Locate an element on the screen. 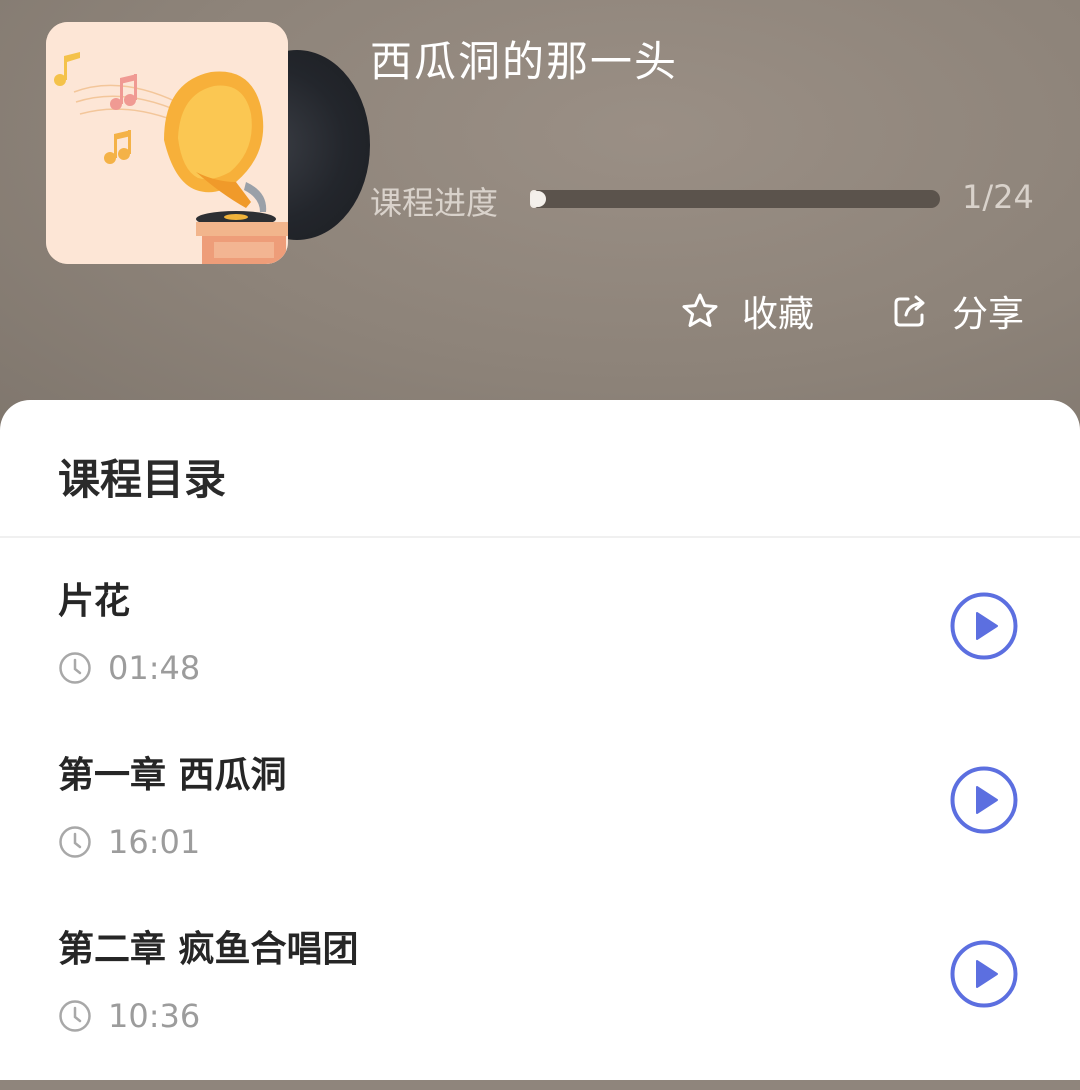 The width and height of the screenshot is (1080, 1090). course-cover is located at coordinates (208, 144).